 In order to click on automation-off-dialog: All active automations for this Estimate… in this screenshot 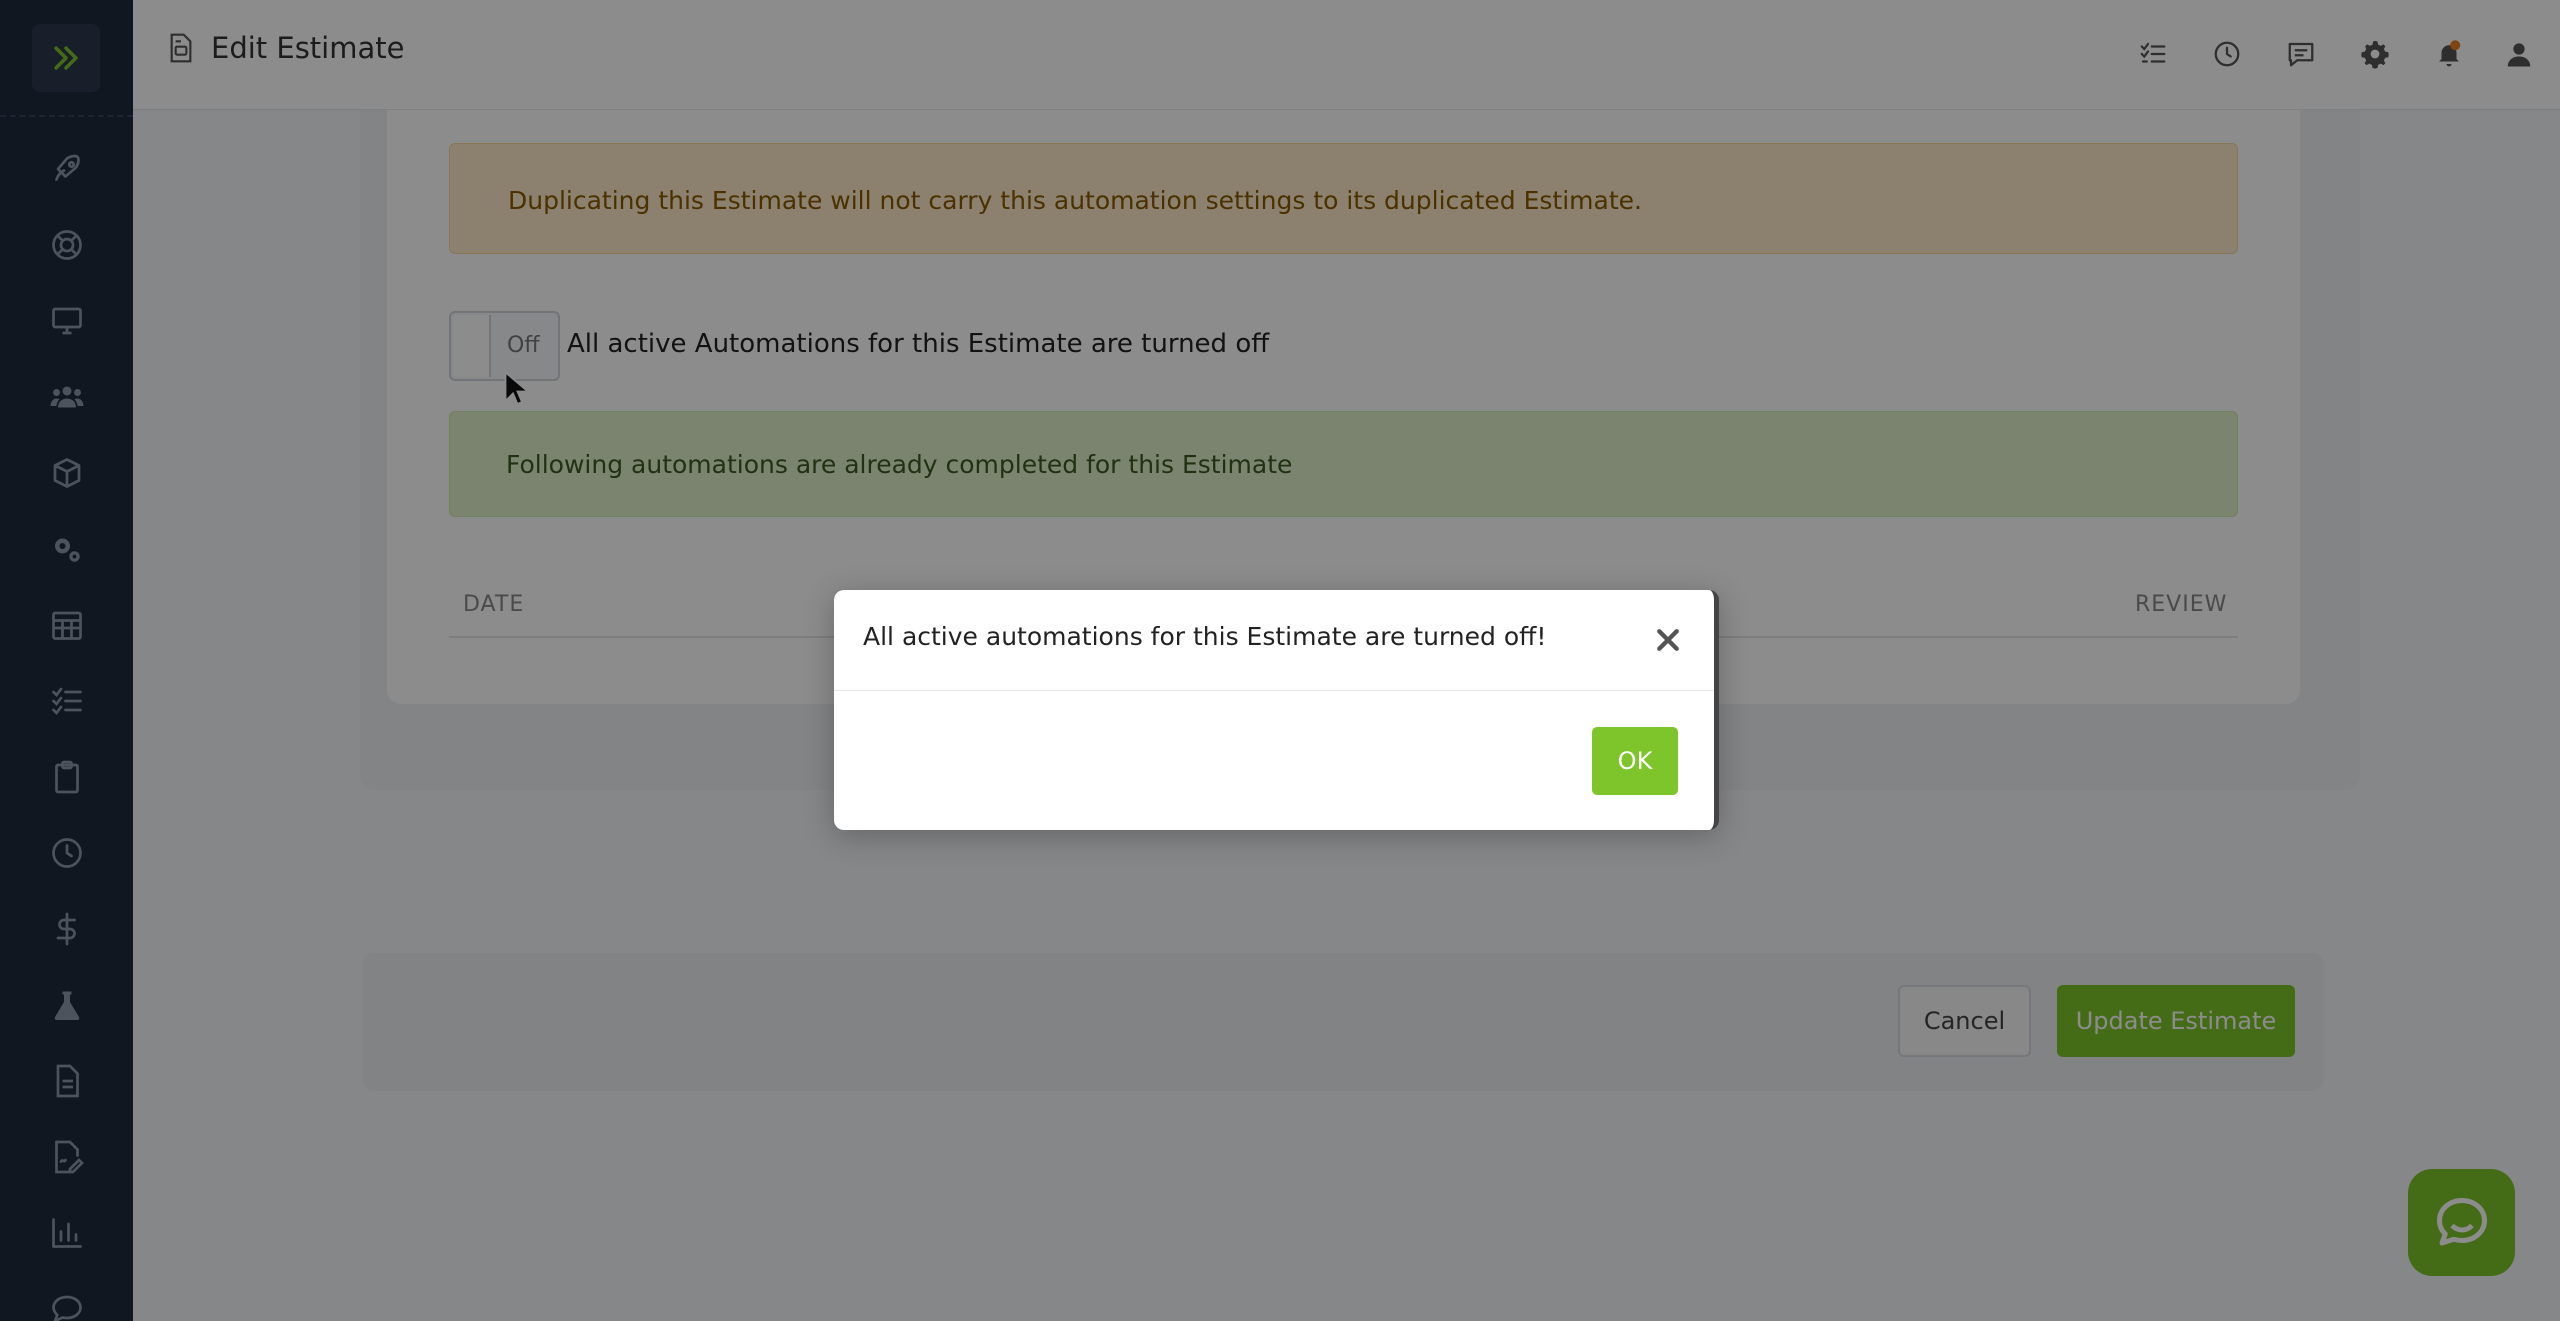, I will do `click(1276, 710)`.